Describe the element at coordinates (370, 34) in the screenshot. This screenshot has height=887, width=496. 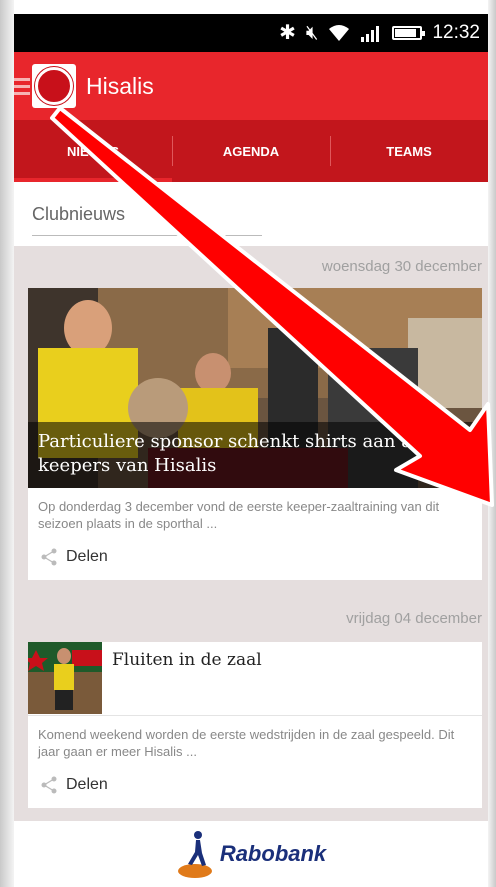
I see `signal-icon` at that location.